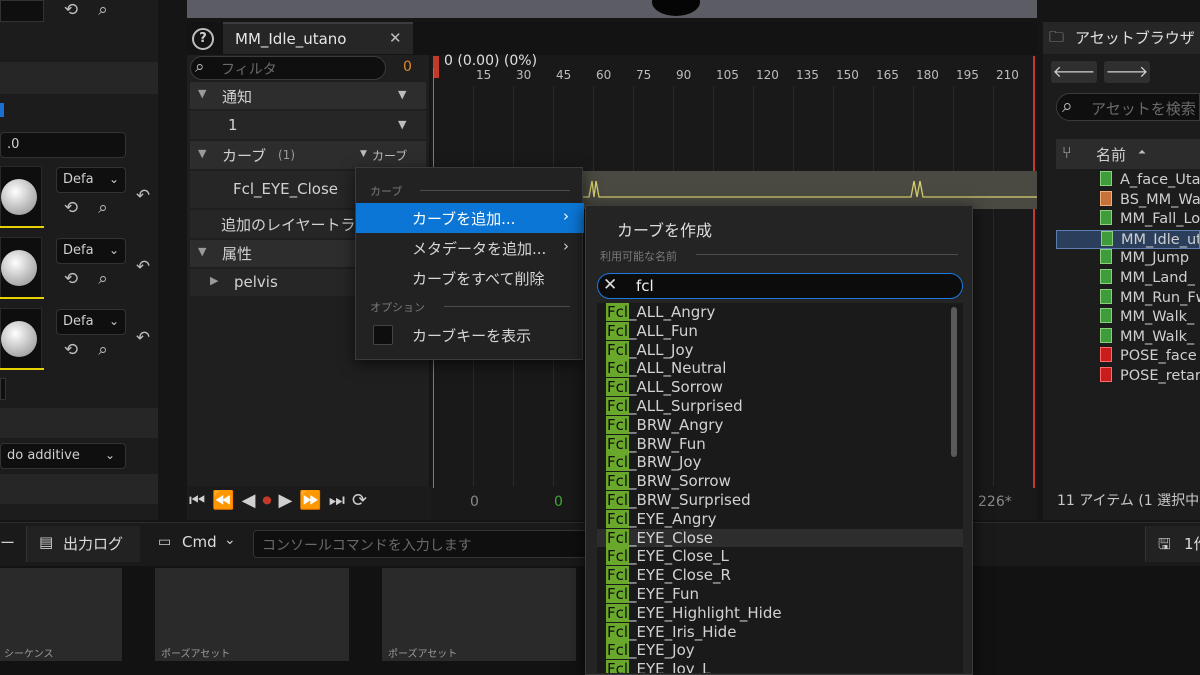 This screenshot has height=675, width=1200. Describe the element at coordinates (308, 155) in the screenshot. I see `curves-row: ▼ カーブ (1) ▼ カーブ` at that location.